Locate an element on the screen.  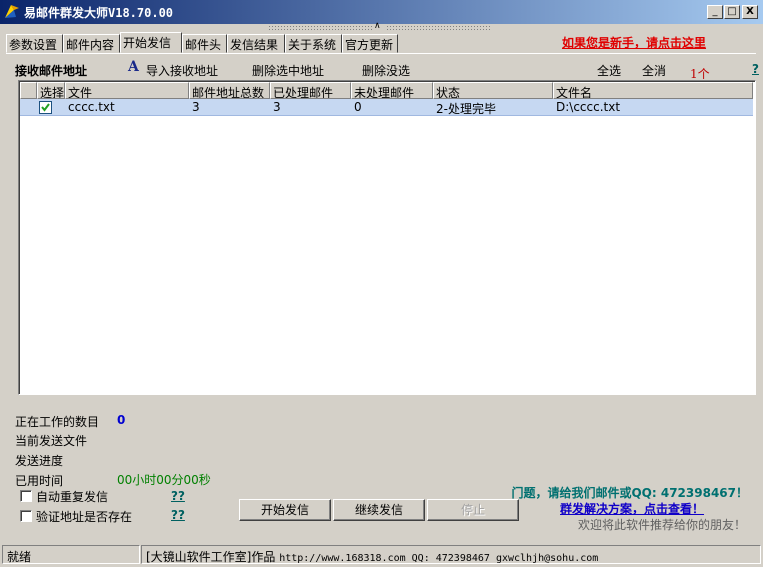
recommend-text: 欢迎将此软件推荐给你的朋友！ is located at coordinates (662, 525).